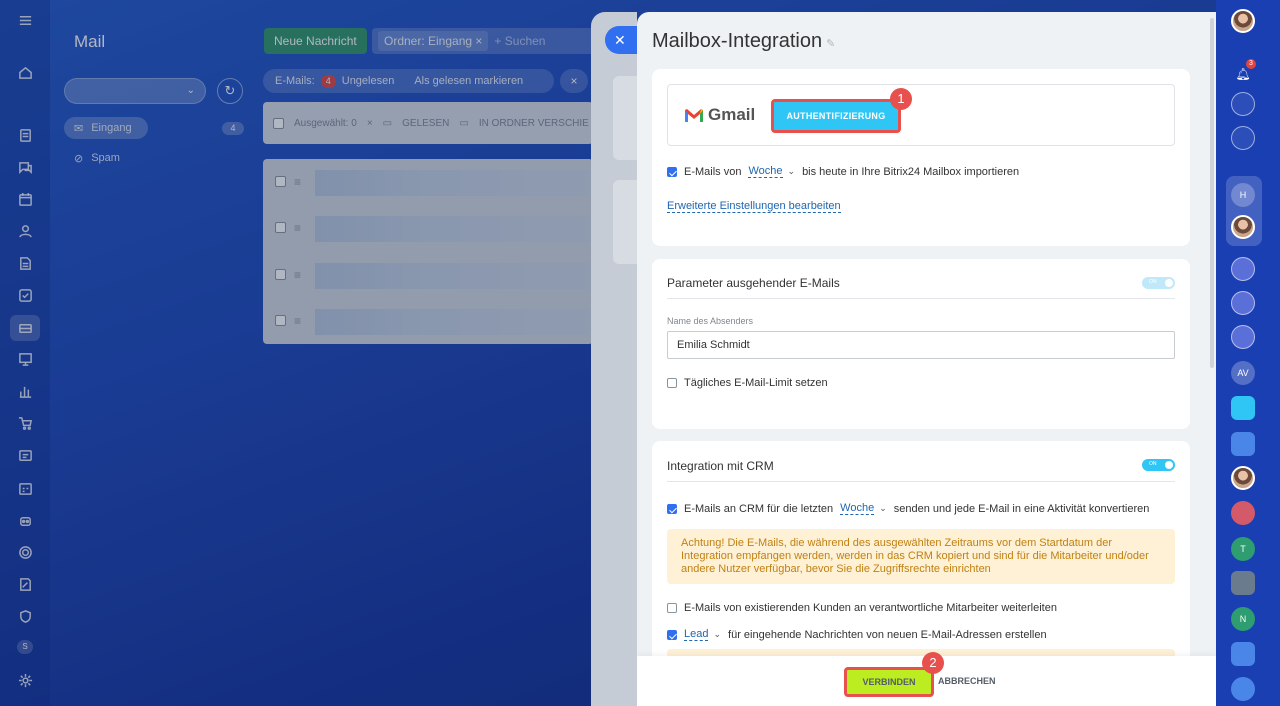 This screenshot has height=706, width=1280. What do you see at coordinates (1243, 138) in the screenshot?
I see `search-icon` at bounding box center [1243, 138].